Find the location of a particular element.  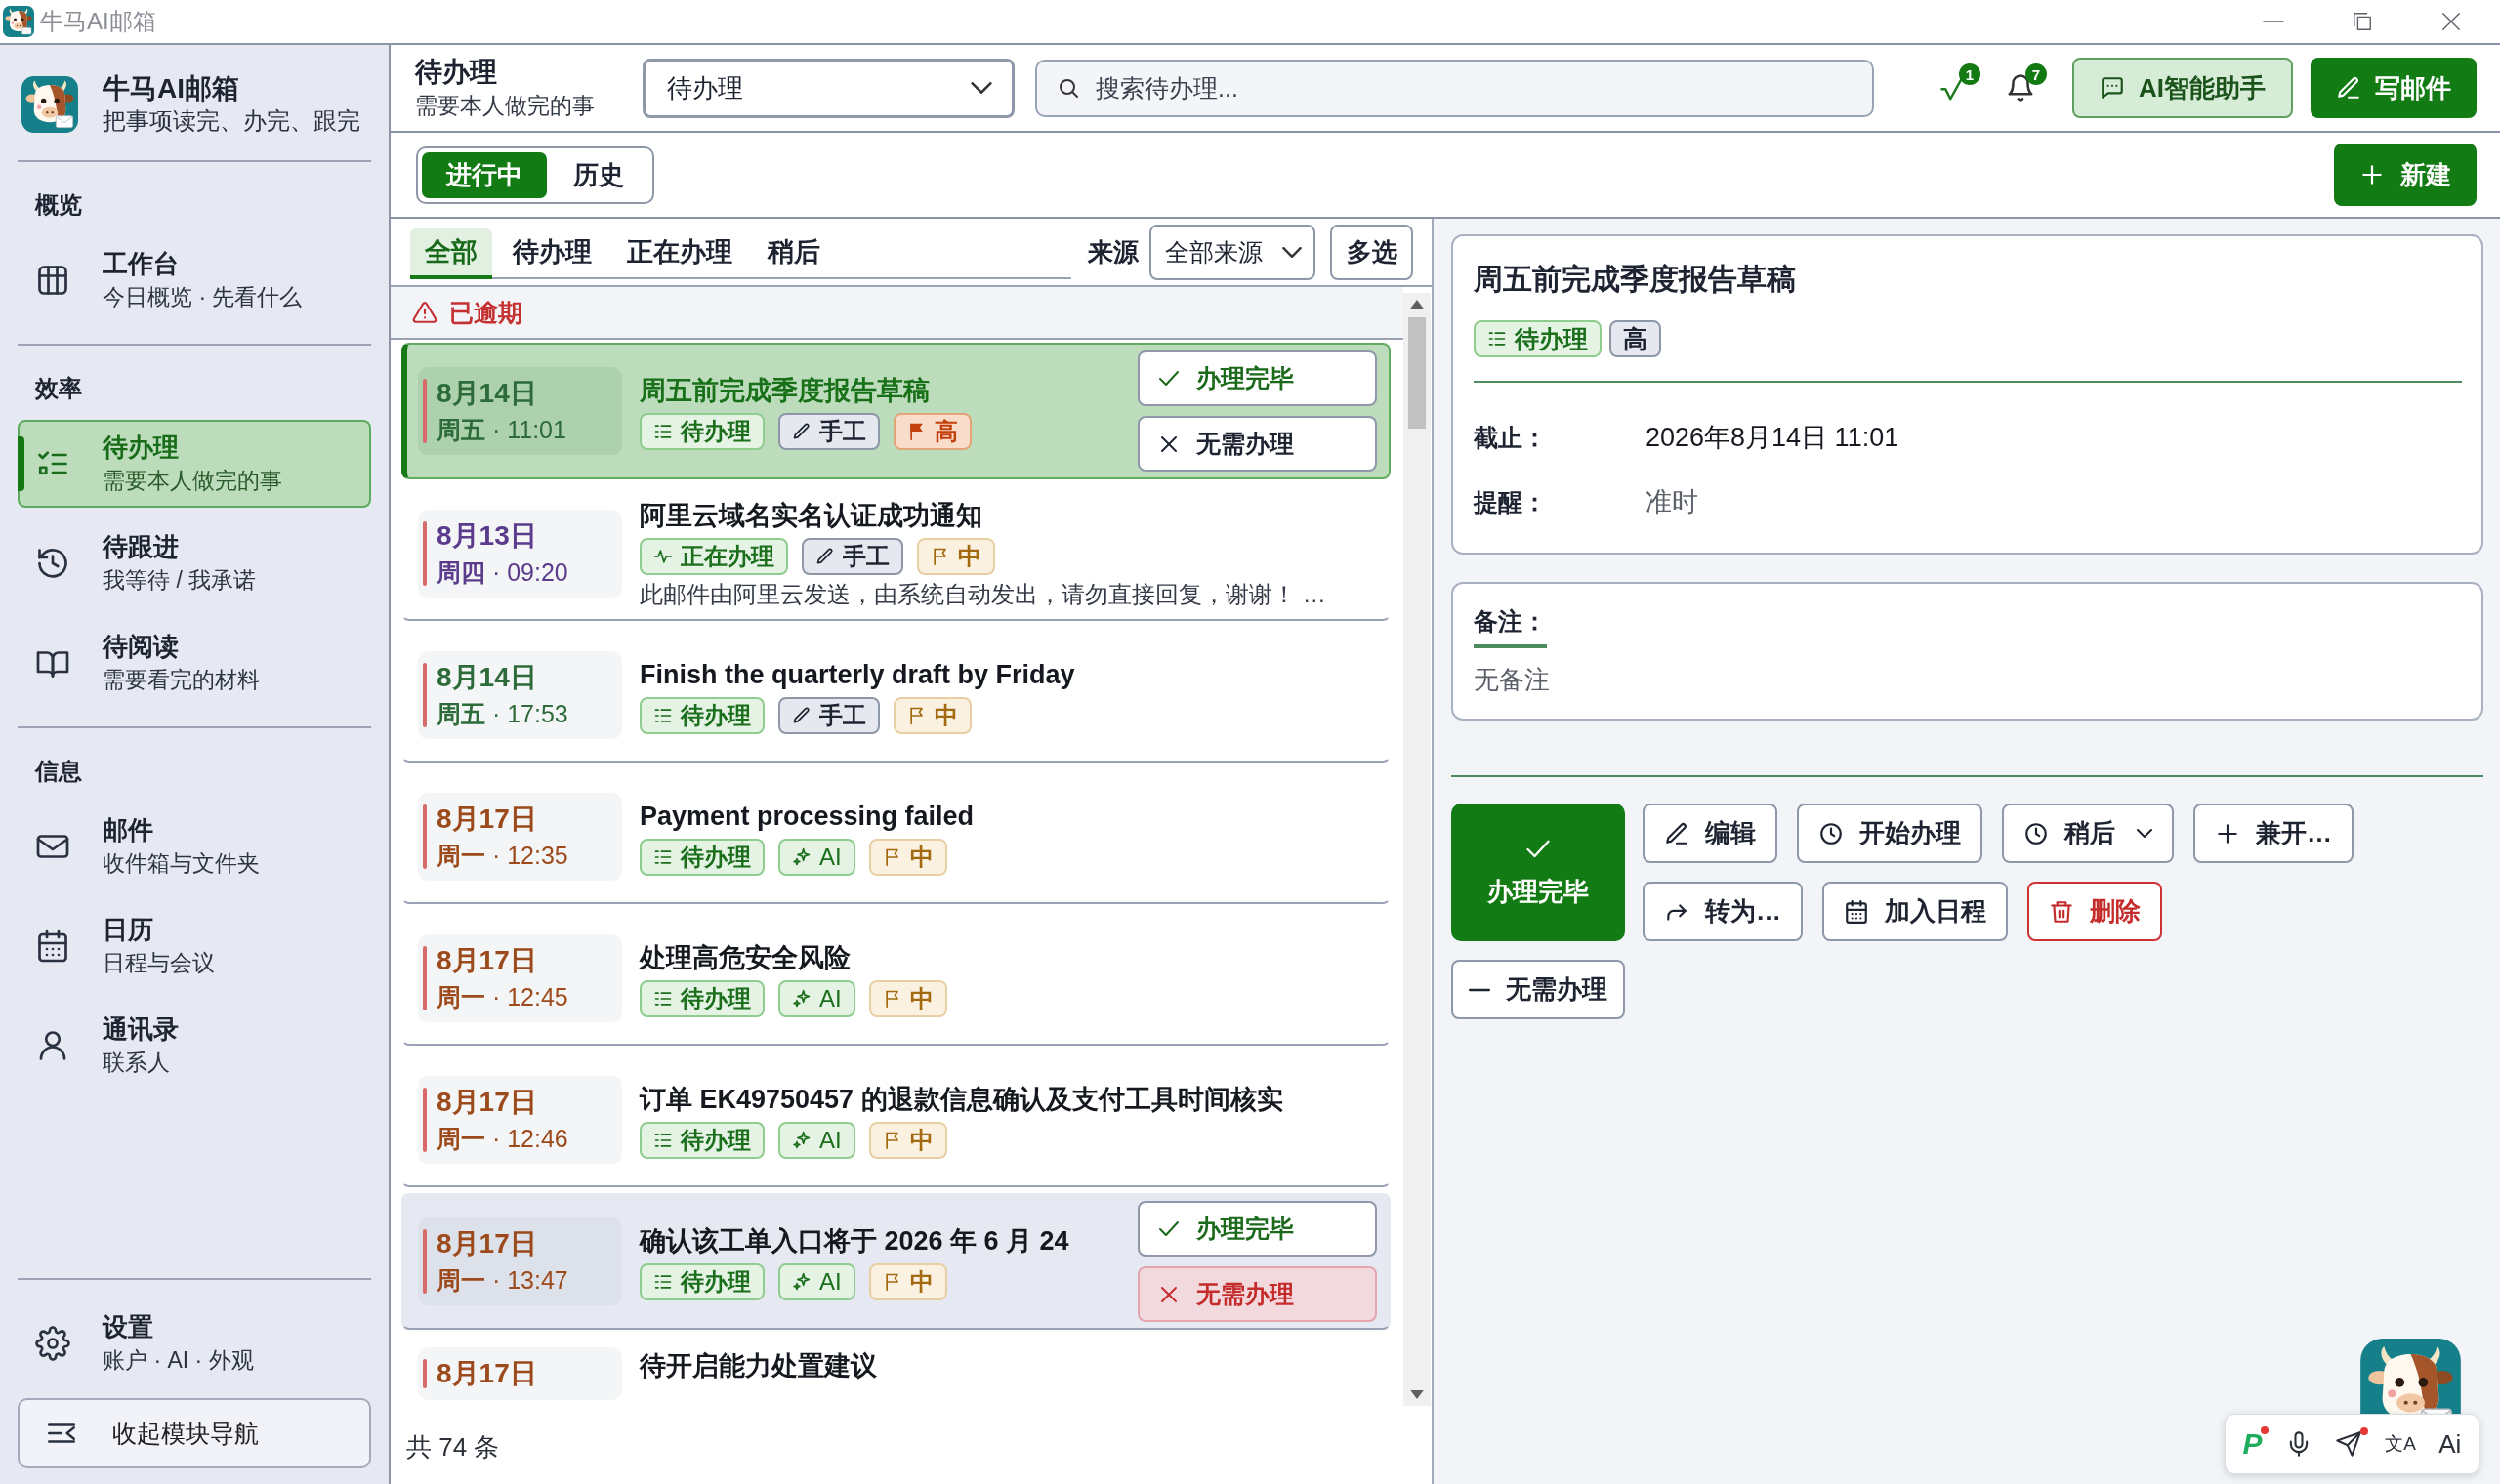

segment-tab: 进行中 is located at coordinates (484, 175).